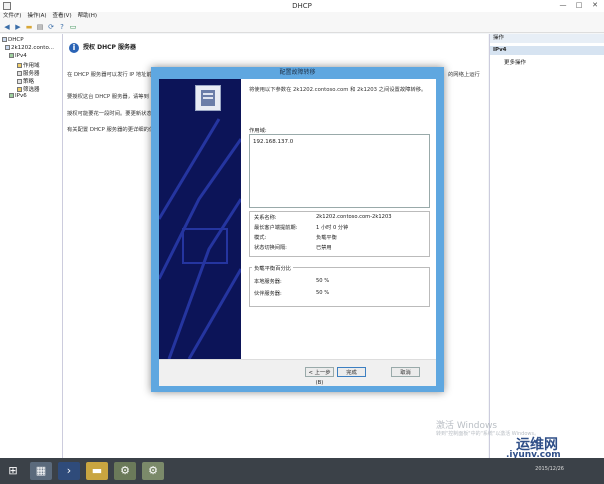 This screenshot has height=484, width=604. I want to click on menu-view: 查看(V), so click(62, 16).